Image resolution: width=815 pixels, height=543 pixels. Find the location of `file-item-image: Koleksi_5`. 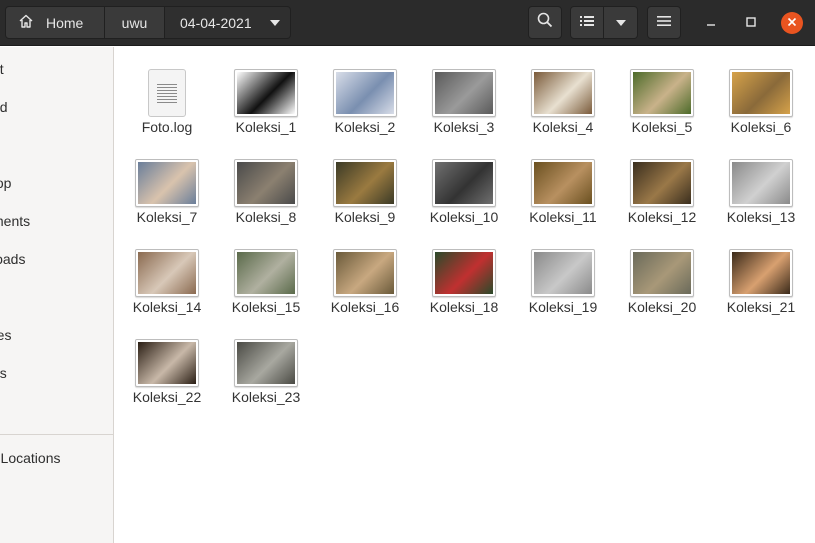

file-item-image: Koleksi_5 is located at coordinates (662, 91).